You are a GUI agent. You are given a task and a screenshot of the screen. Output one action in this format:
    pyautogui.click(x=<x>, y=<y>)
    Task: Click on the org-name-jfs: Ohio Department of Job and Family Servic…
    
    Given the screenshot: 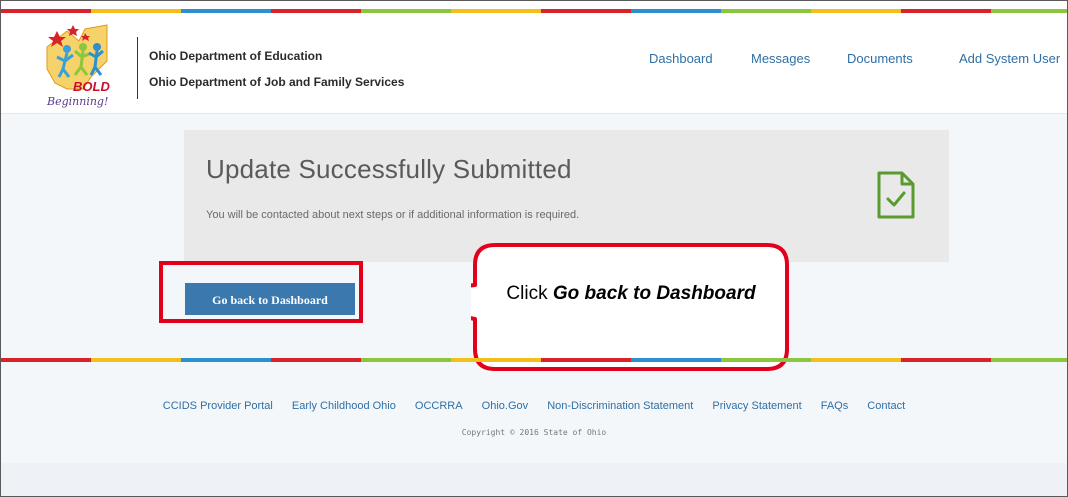 What is the action you would take?
    pyautogui.click(x=277, y=82)
    